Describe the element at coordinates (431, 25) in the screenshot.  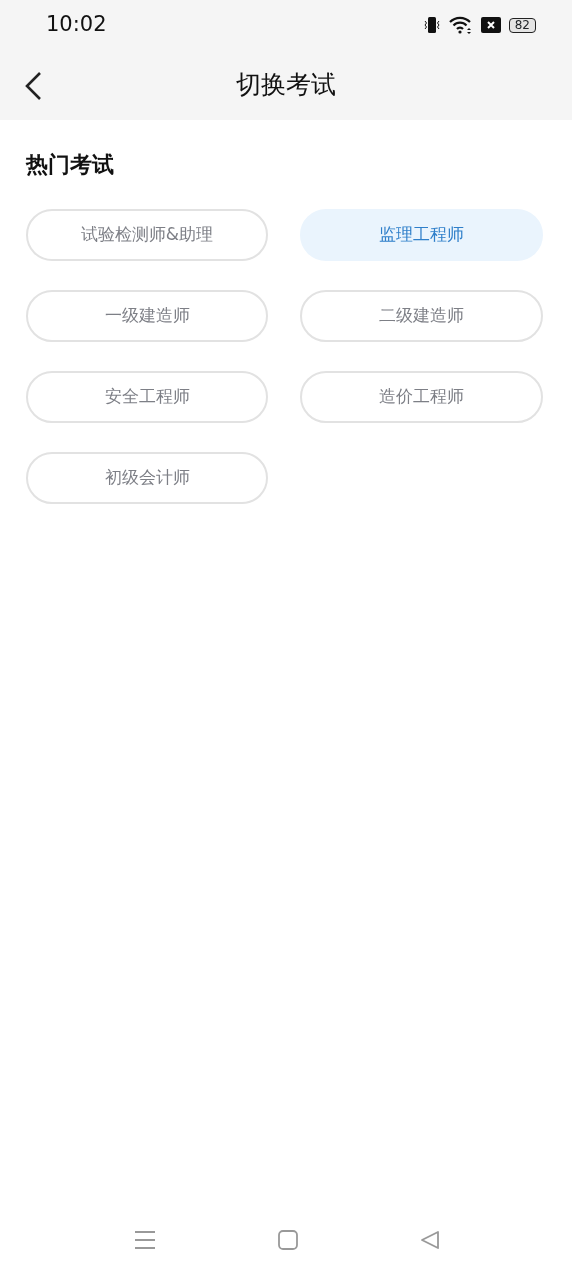
I see `vibrate-icon` at that location.